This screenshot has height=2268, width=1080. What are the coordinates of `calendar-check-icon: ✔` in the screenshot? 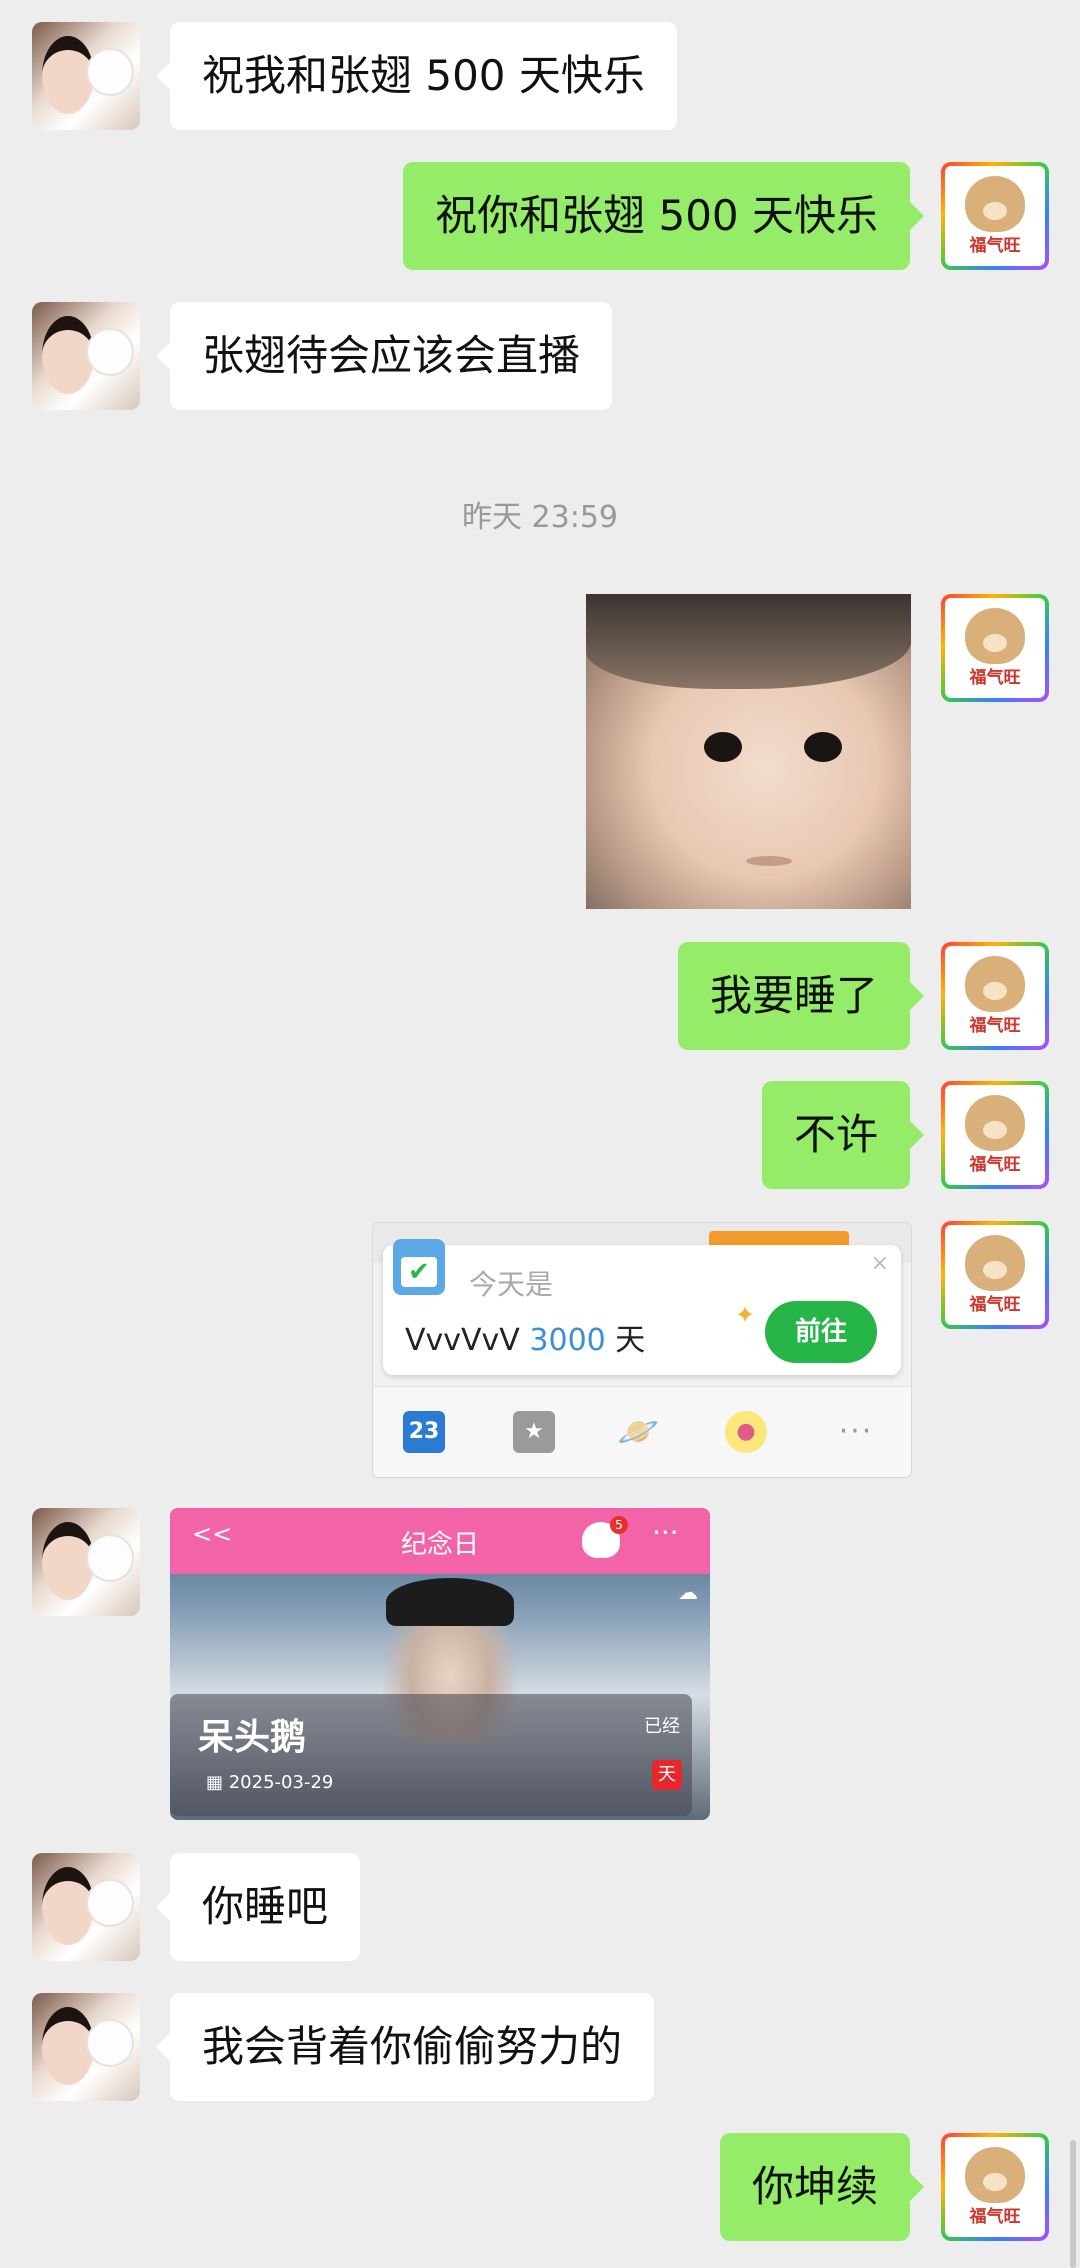 It's located at (419, 1267).